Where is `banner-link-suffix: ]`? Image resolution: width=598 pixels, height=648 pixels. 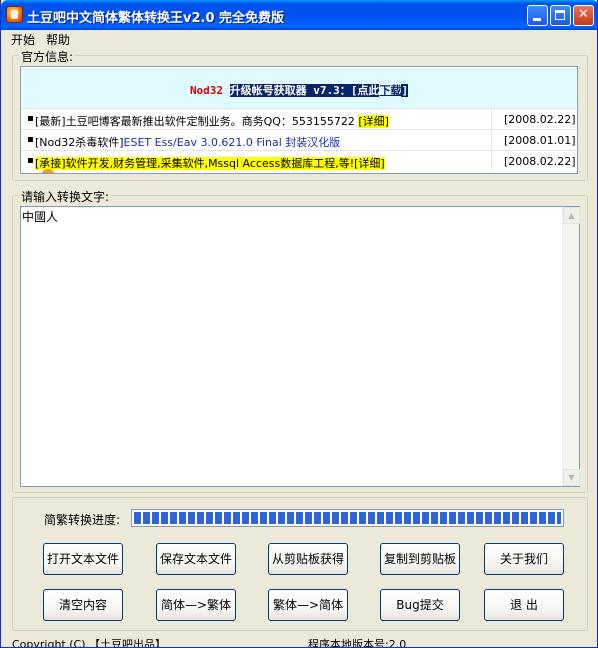
banner-link-suffix: ] is located at coordinates (405, 90).